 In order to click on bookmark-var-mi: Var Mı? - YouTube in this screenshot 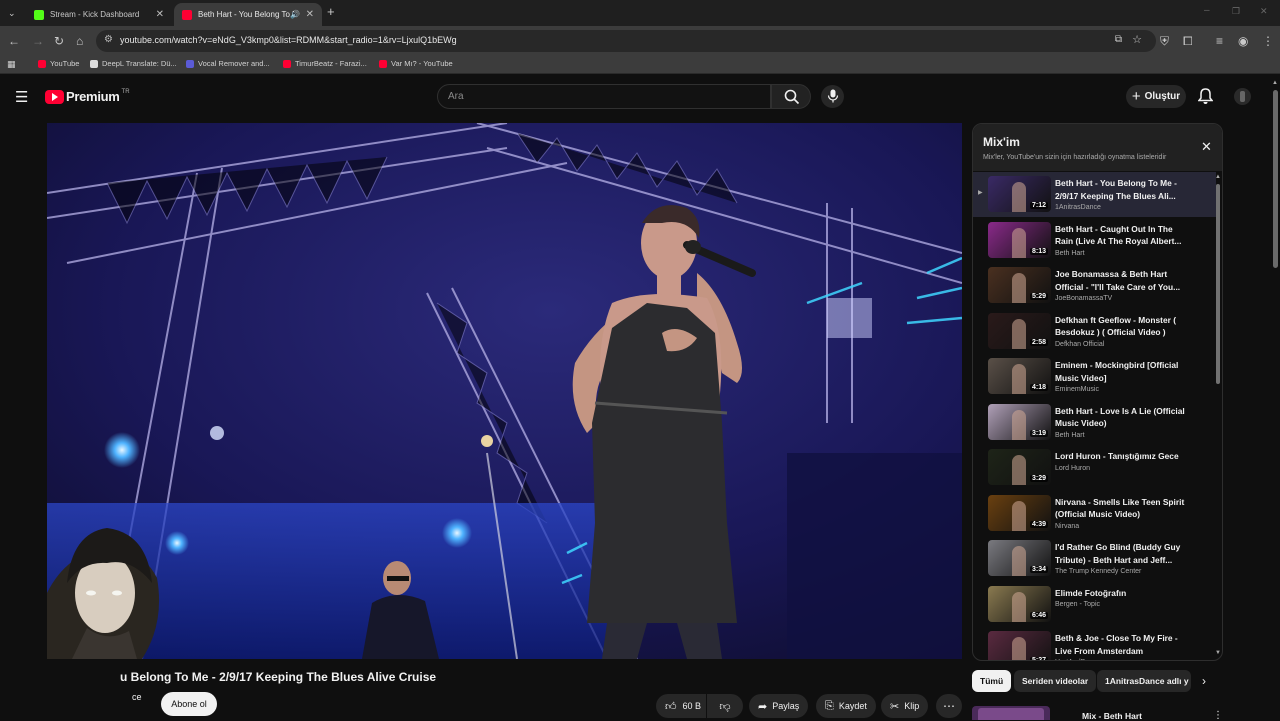, I will do `click(416, 63)`.